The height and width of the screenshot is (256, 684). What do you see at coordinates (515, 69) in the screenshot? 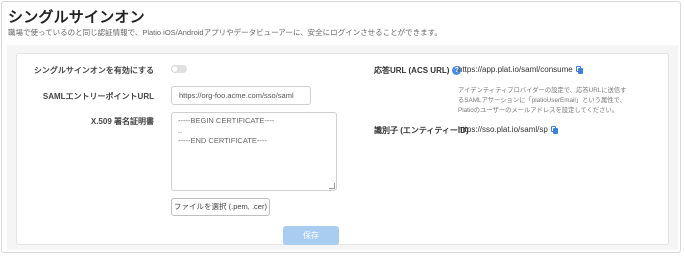
I see `acs-url-value: https://app.plat.io/saml/consume` at bounding box center [515, 69].